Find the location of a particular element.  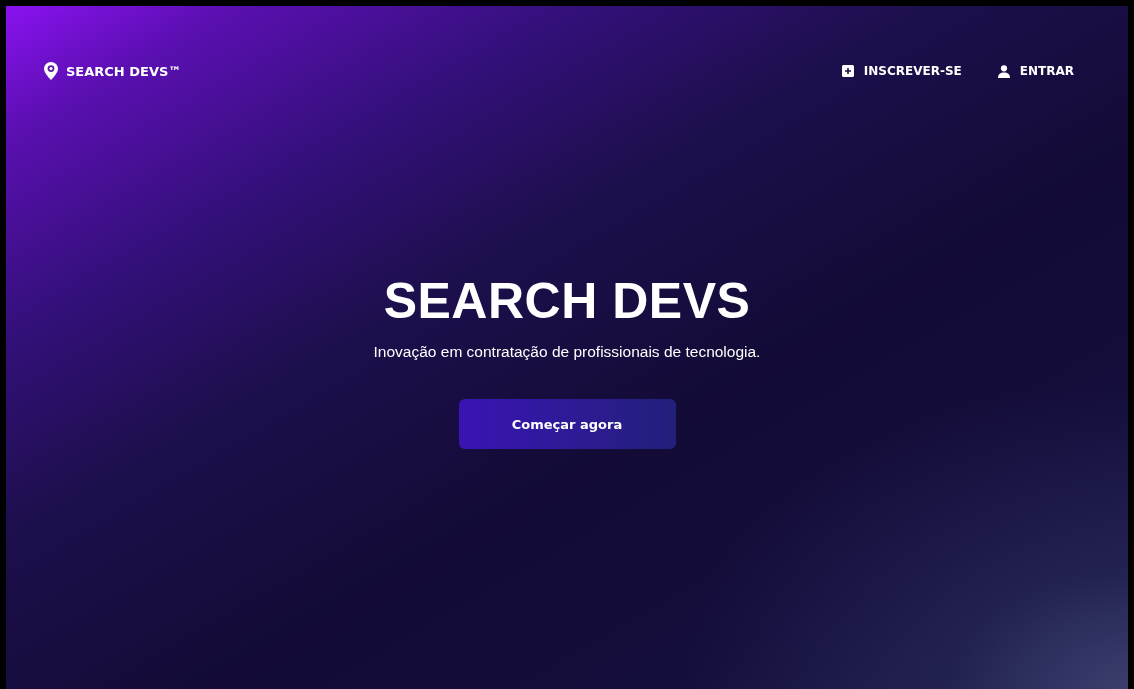

nav-link: INSCREVER-SE is located at coordinates (901, 71).